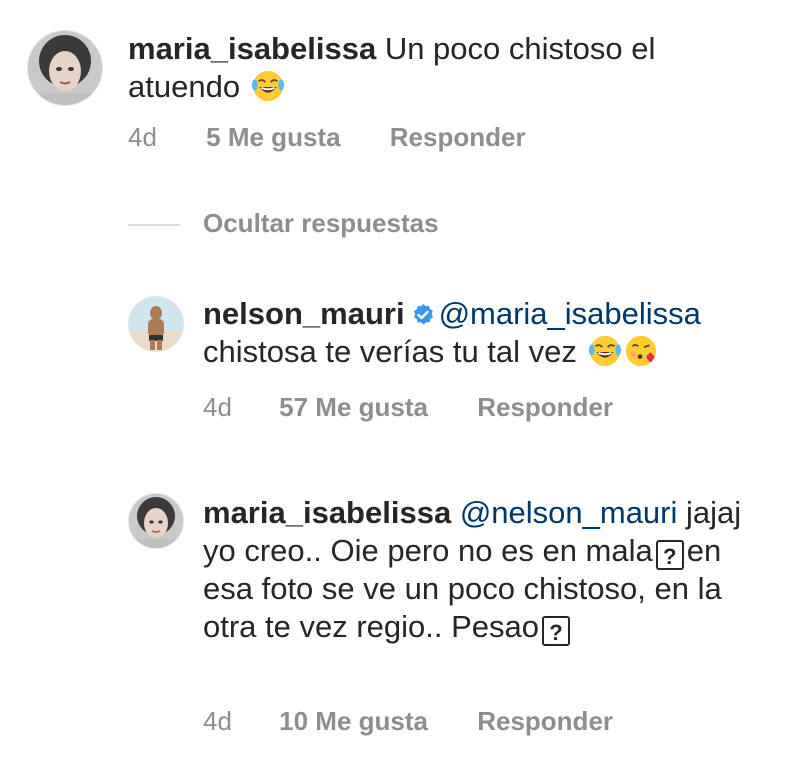  What do you see at coordinates (304, 313) in the screenshot?
I see `comment-username: nelson_mauri` at bounding box center [304, 313].